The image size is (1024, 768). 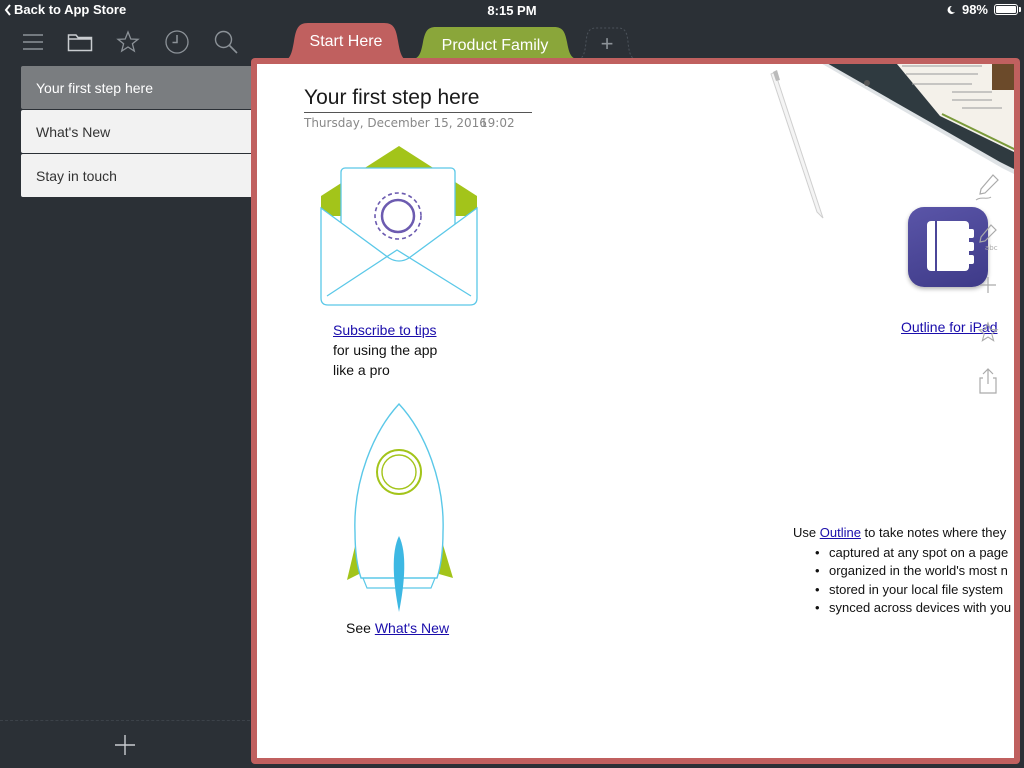 I want to click on tab-add-notebook: +, so click(x=607, y=43).